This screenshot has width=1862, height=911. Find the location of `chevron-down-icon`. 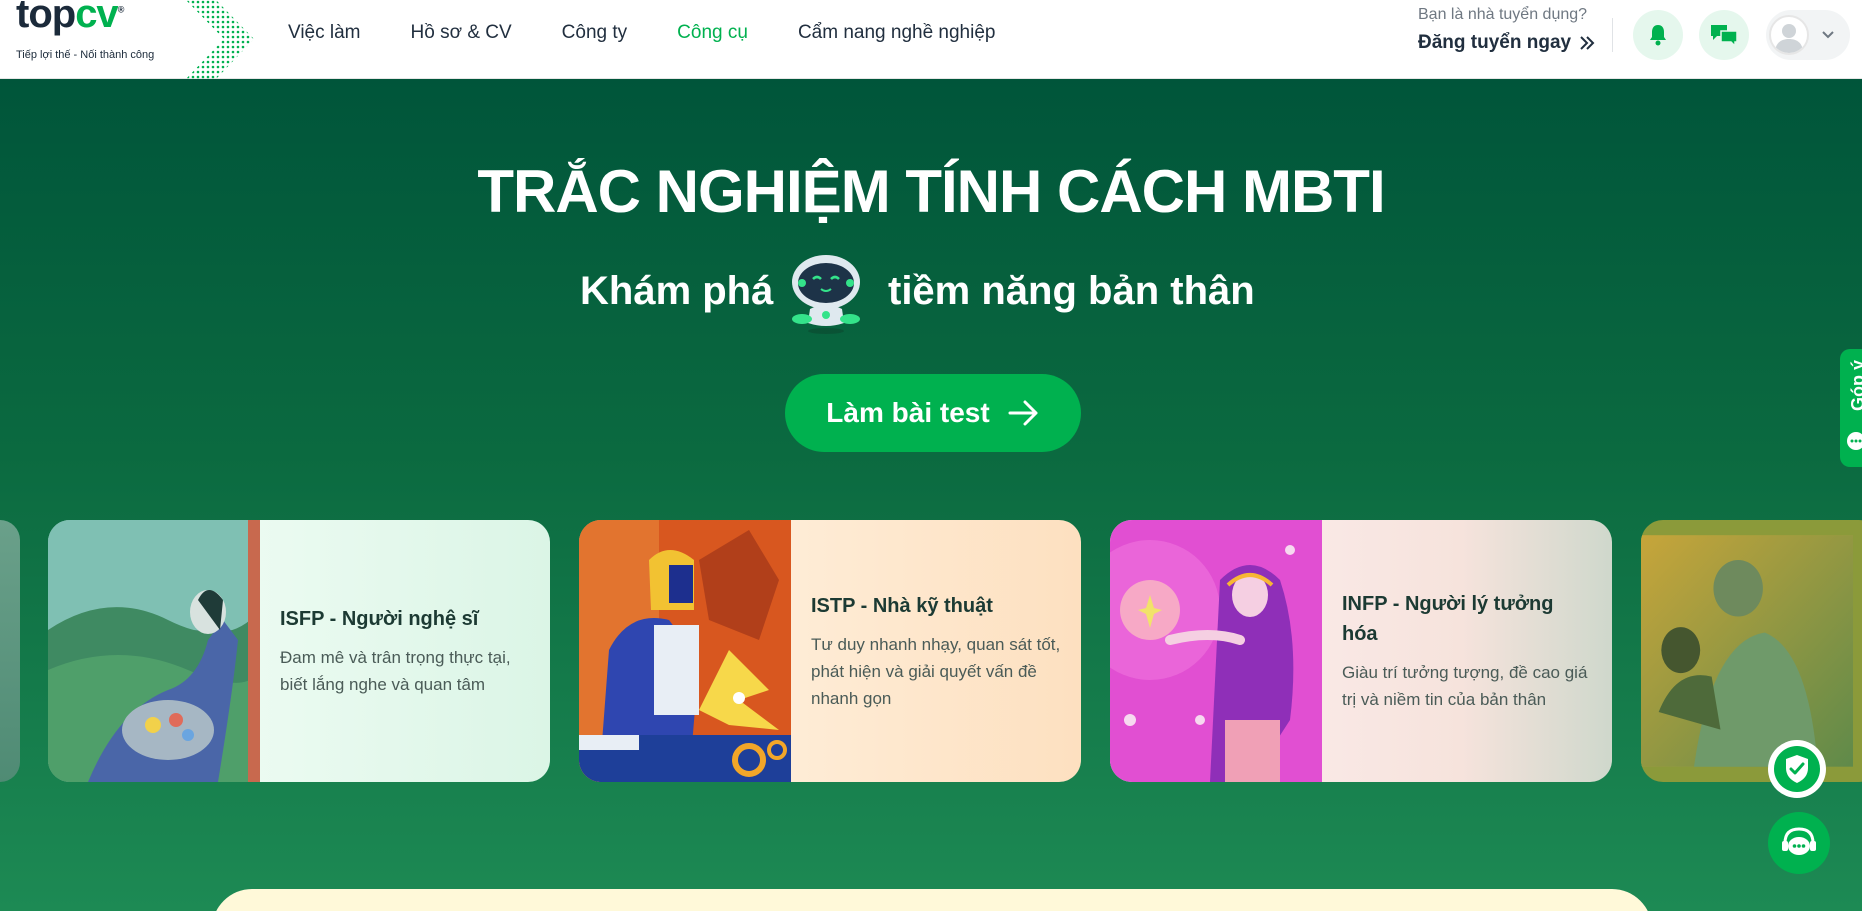

chevron-down-icon is located at coordinates (1828, 35).